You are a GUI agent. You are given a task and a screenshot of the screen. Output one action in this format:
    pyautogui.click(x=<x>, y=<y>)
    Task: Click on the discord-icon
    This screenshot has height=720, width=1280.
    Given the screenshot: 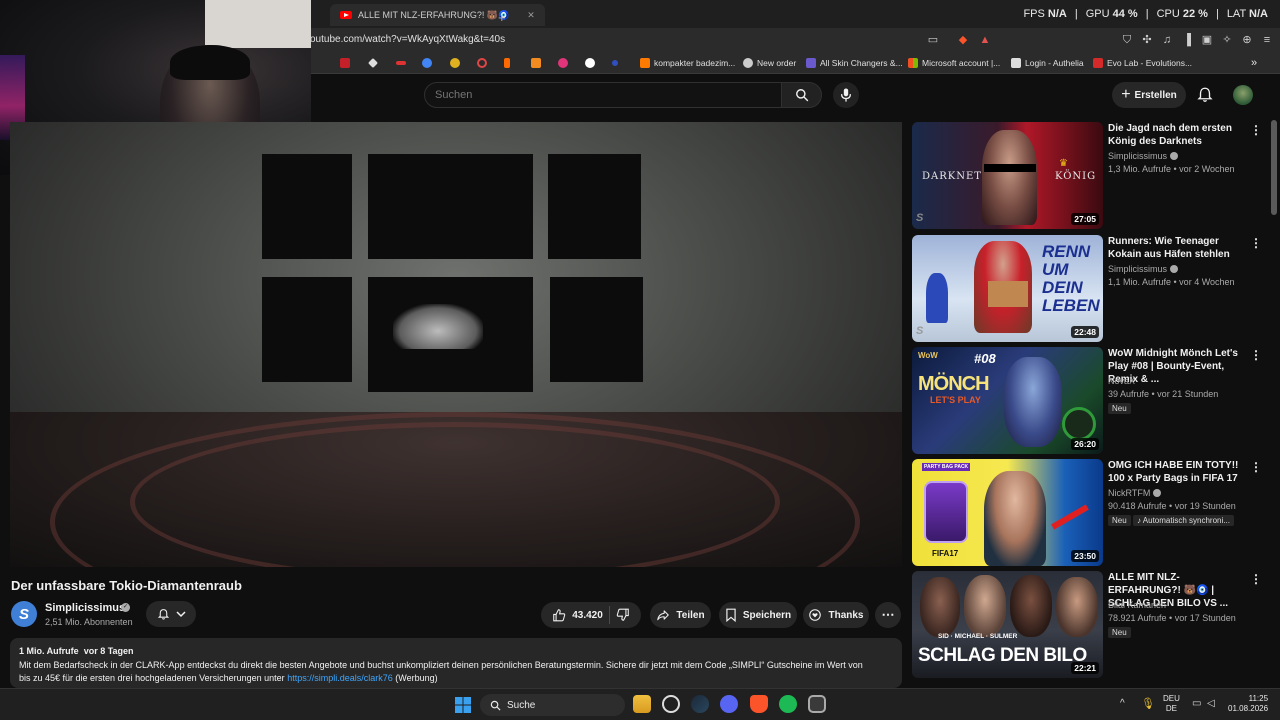 What is the action you would take?
    pyautogui.click(x=729, y=704)
    